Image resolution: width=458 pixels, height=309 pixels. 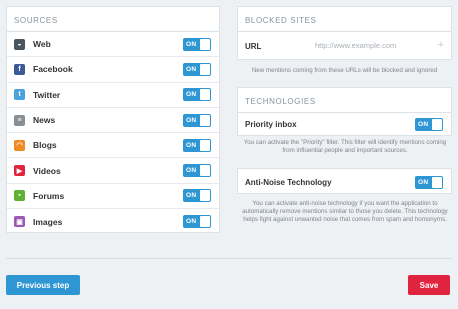 What do you see at coordinates (344, 19) in the screenshot?
I see `blocked-sites-heading: BLOCKED SITES` at bounding box center [344, 19].